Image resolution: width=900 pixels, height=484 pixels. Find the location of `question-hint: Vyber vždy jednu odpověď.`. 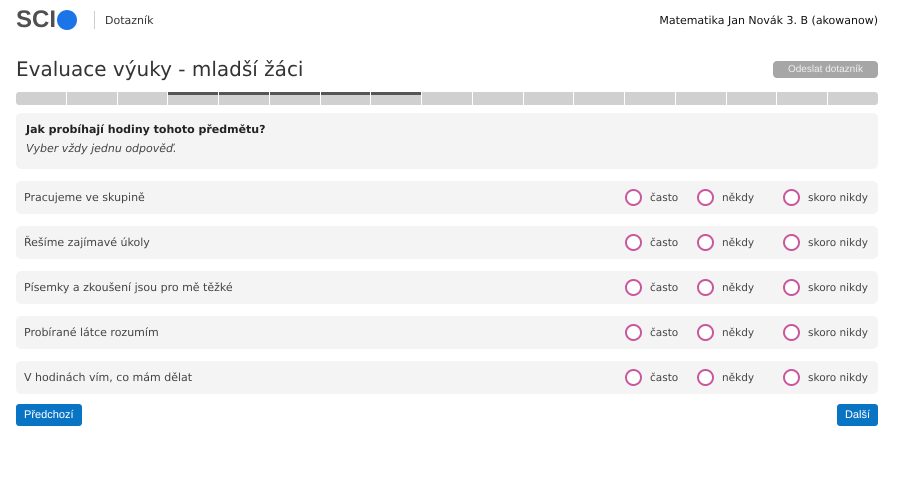

question-hint: Vyber vždy jednu odpověď. is located at coordinates (102, 148).